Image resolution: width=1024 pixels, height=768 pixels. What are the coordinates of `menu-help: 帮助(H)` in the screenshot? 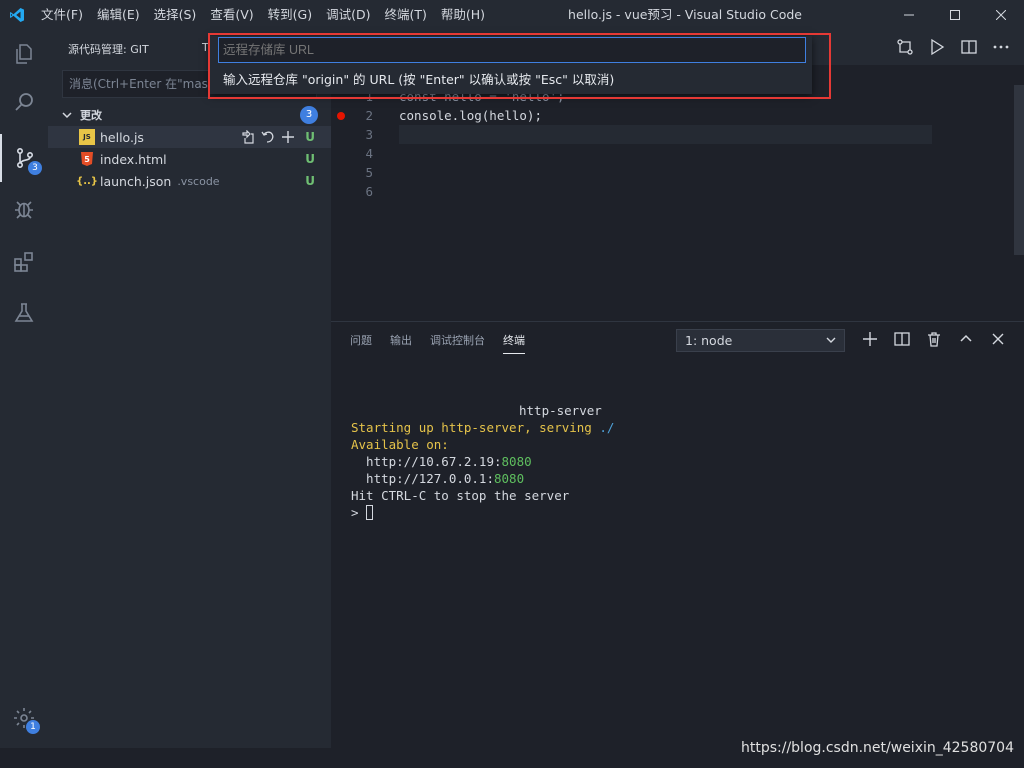 It's located at (463, 15).